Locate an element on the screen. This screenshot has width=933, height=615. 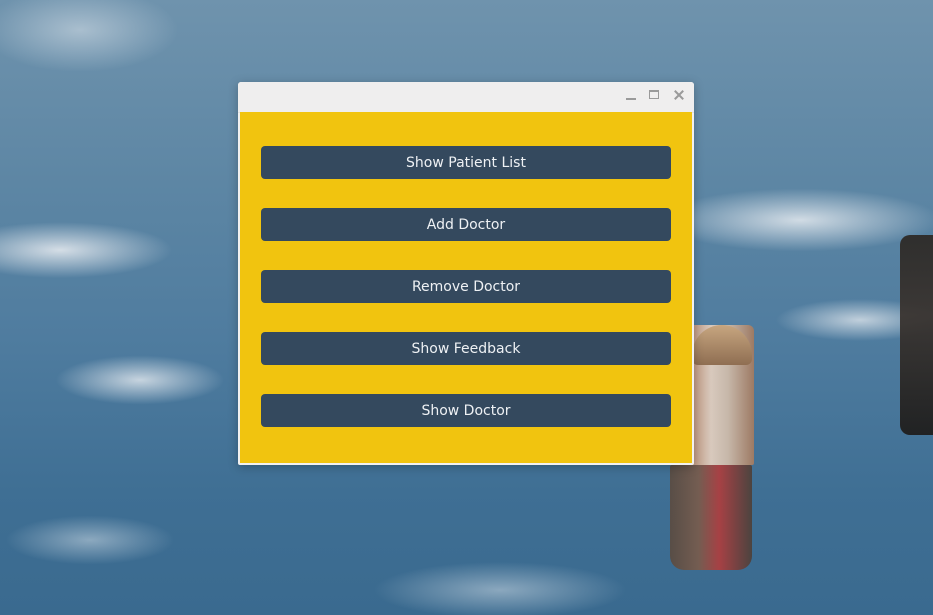
minimize-icon is located at coordinates (631, 95).